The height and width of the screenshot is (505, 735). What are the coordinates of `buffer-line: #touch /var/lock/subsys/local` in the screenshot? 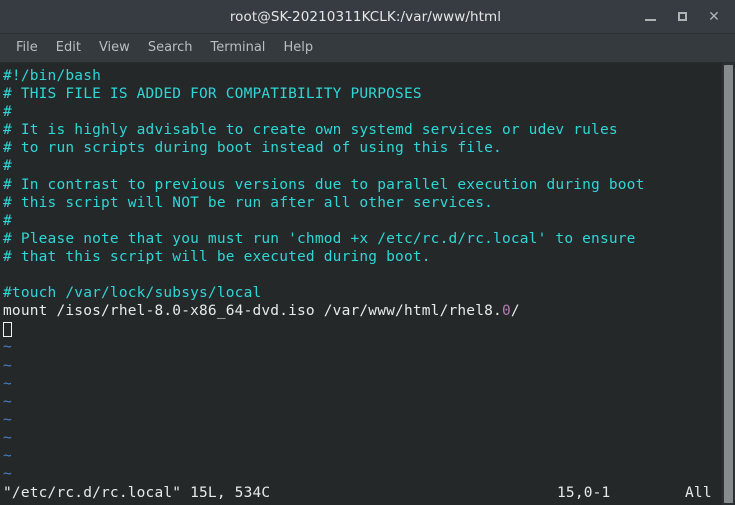 It's located at (132, 293).